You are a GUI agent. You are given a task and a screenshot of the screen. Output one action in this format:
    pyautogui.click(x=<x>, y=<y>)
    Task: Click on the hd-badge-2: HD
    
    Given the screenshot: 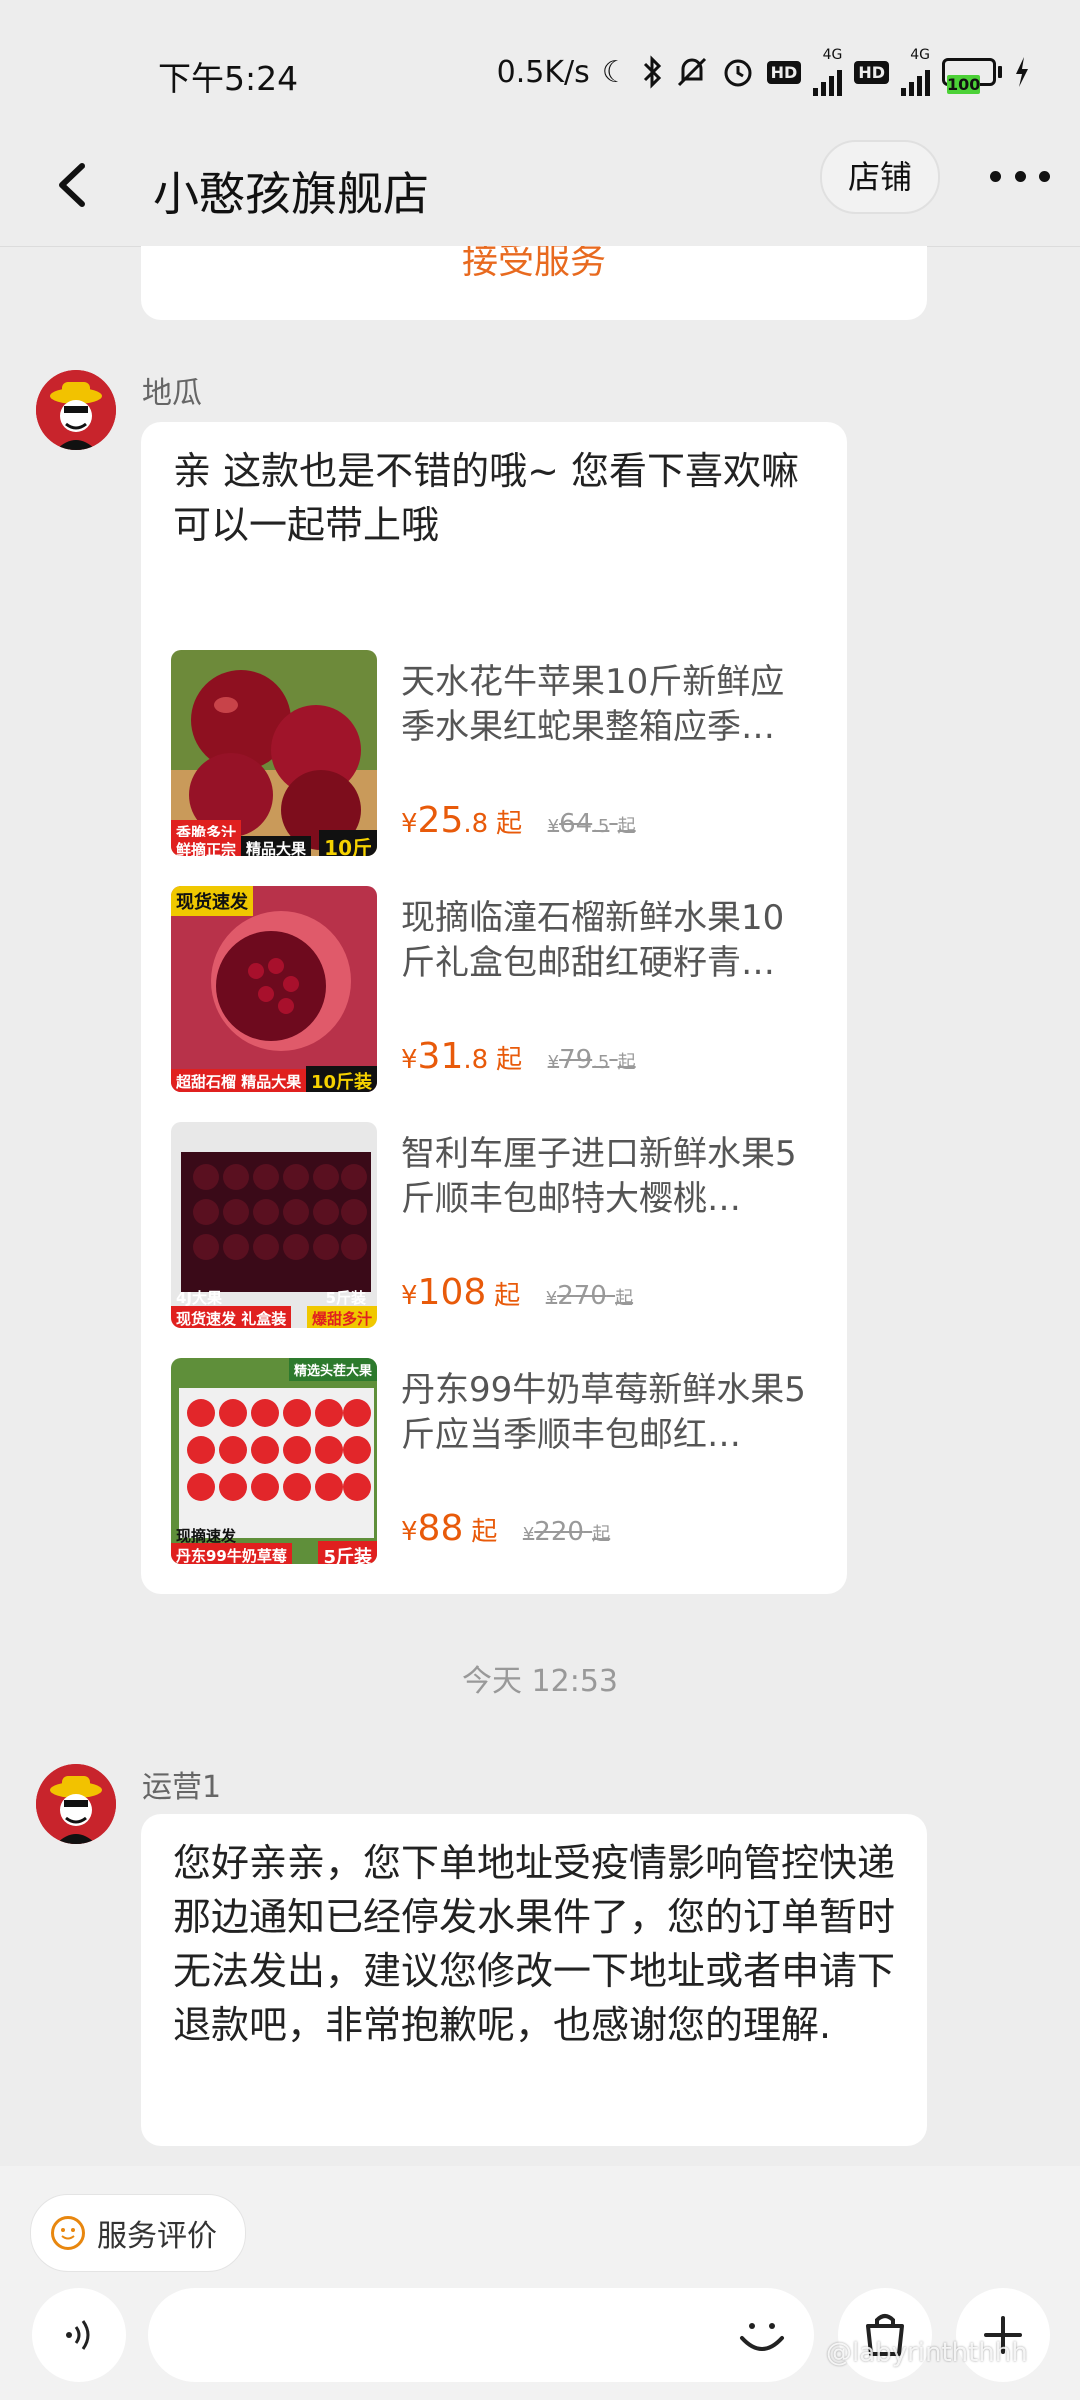 What is the action you would take?
    pyautogui.click(x=871, y=72)
    